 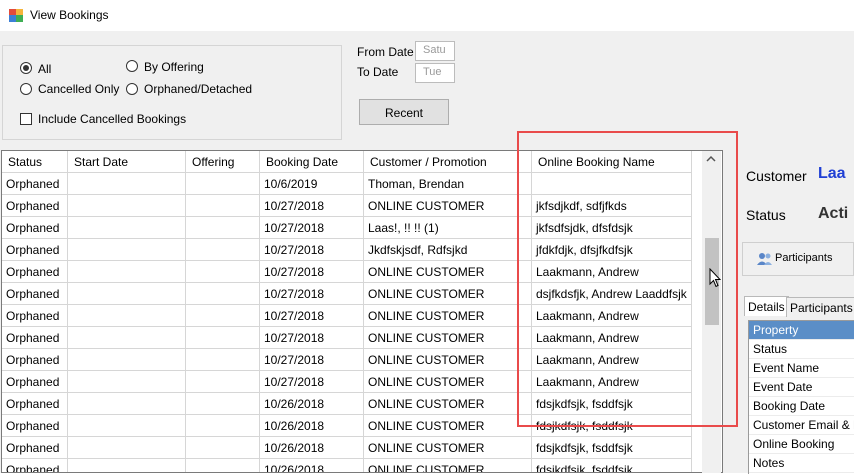 I want to click on column-header-customer-promotion: Customer / Promotion, so click(x=448, y=162).